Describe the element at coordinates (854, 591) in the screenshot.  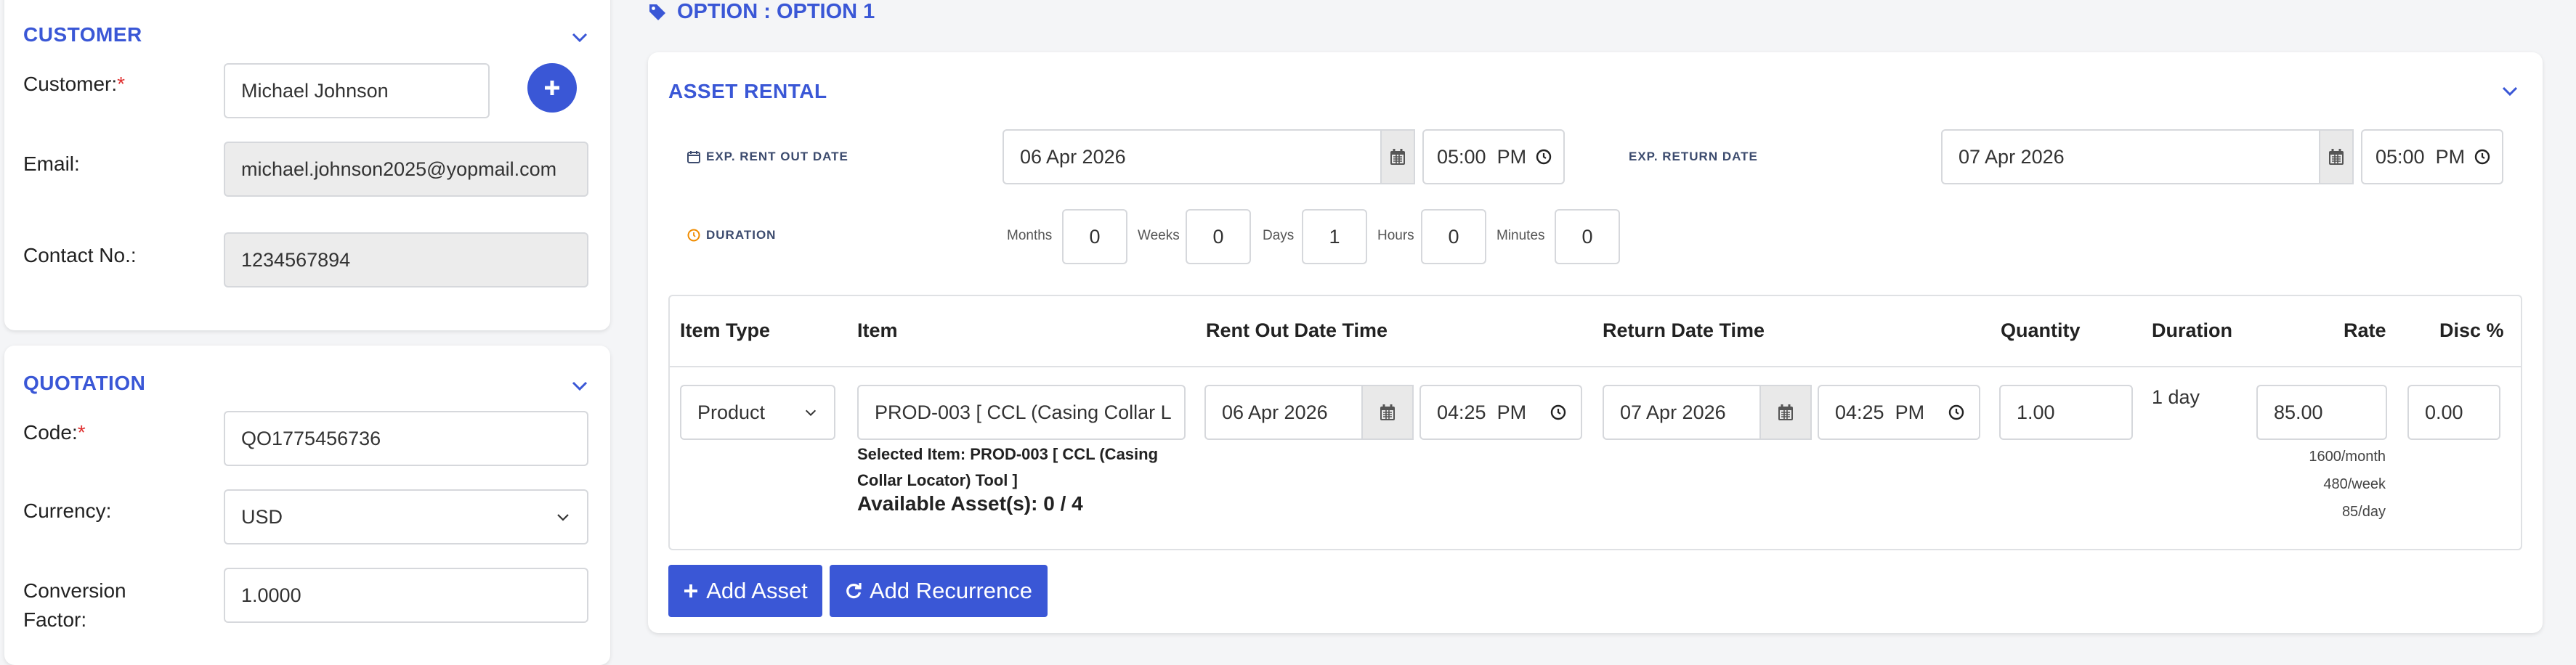
I see `refresh-icon` at that location.